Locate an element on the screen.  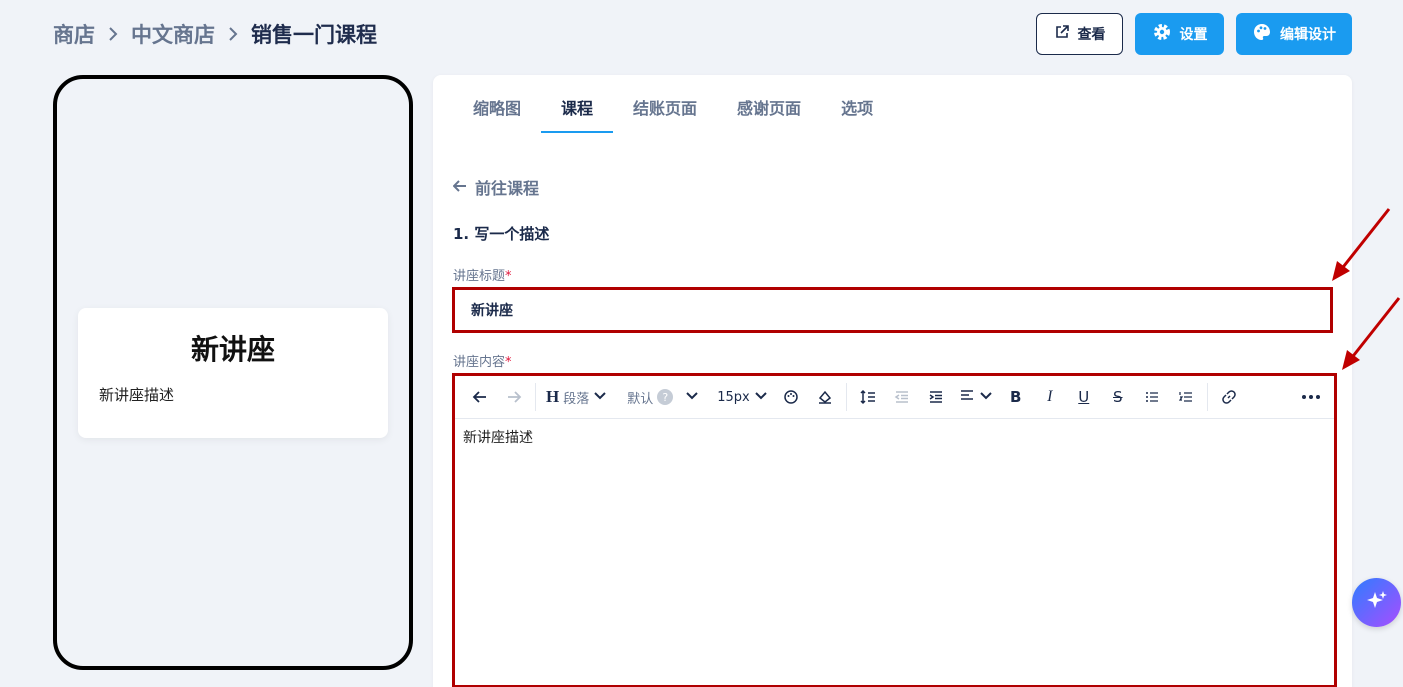
more-options-button is located at coordinates (1311, 397).